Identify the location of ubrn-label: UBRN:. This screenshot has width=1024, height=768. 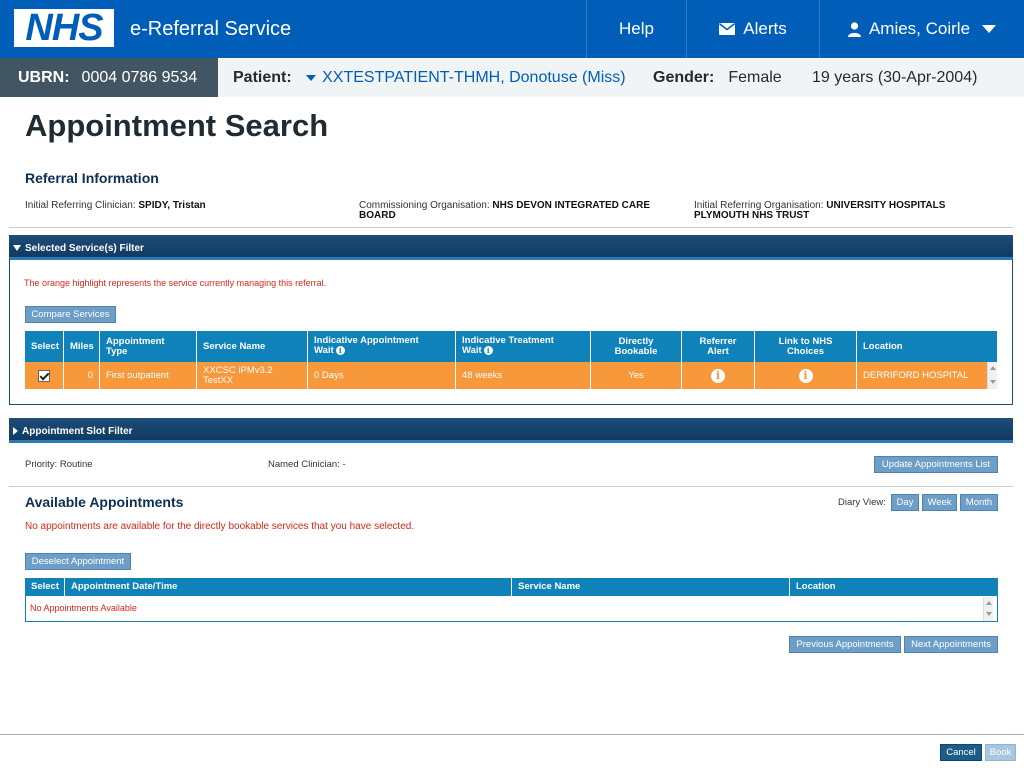
(44, 77).